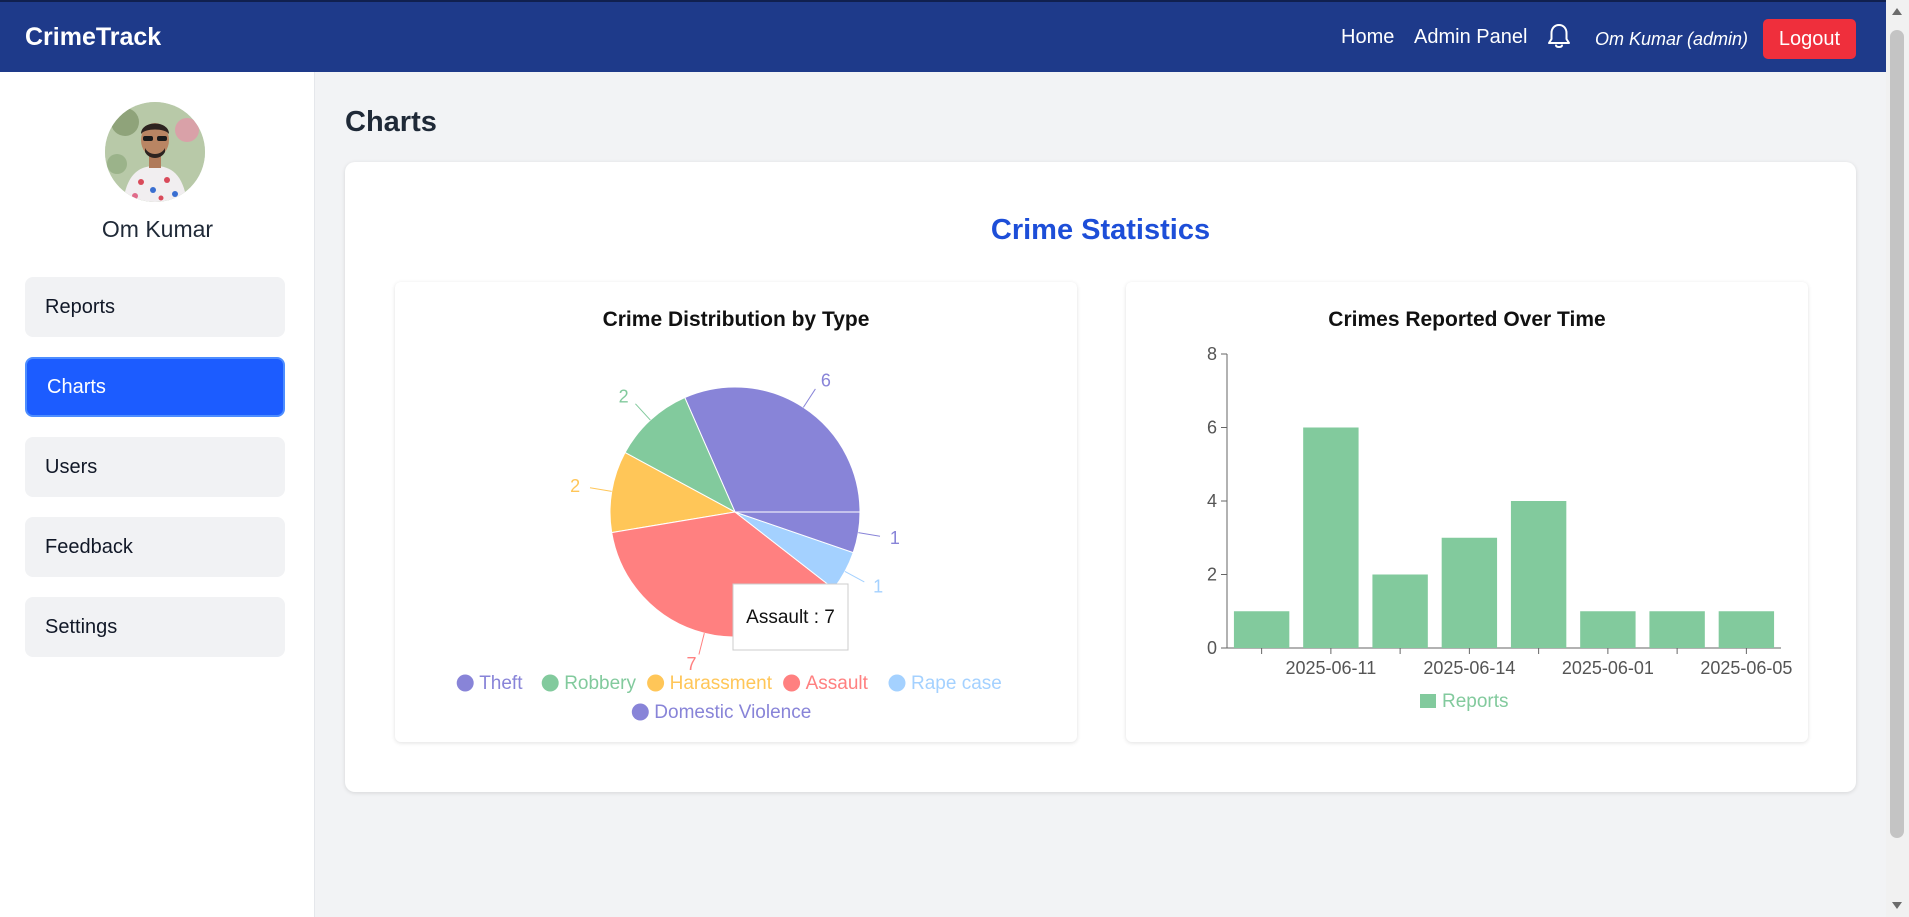  Describe the element at coordinates (1331, 668) in the screenshot. I see `x-tick-label: 2025-06-11` at that location.